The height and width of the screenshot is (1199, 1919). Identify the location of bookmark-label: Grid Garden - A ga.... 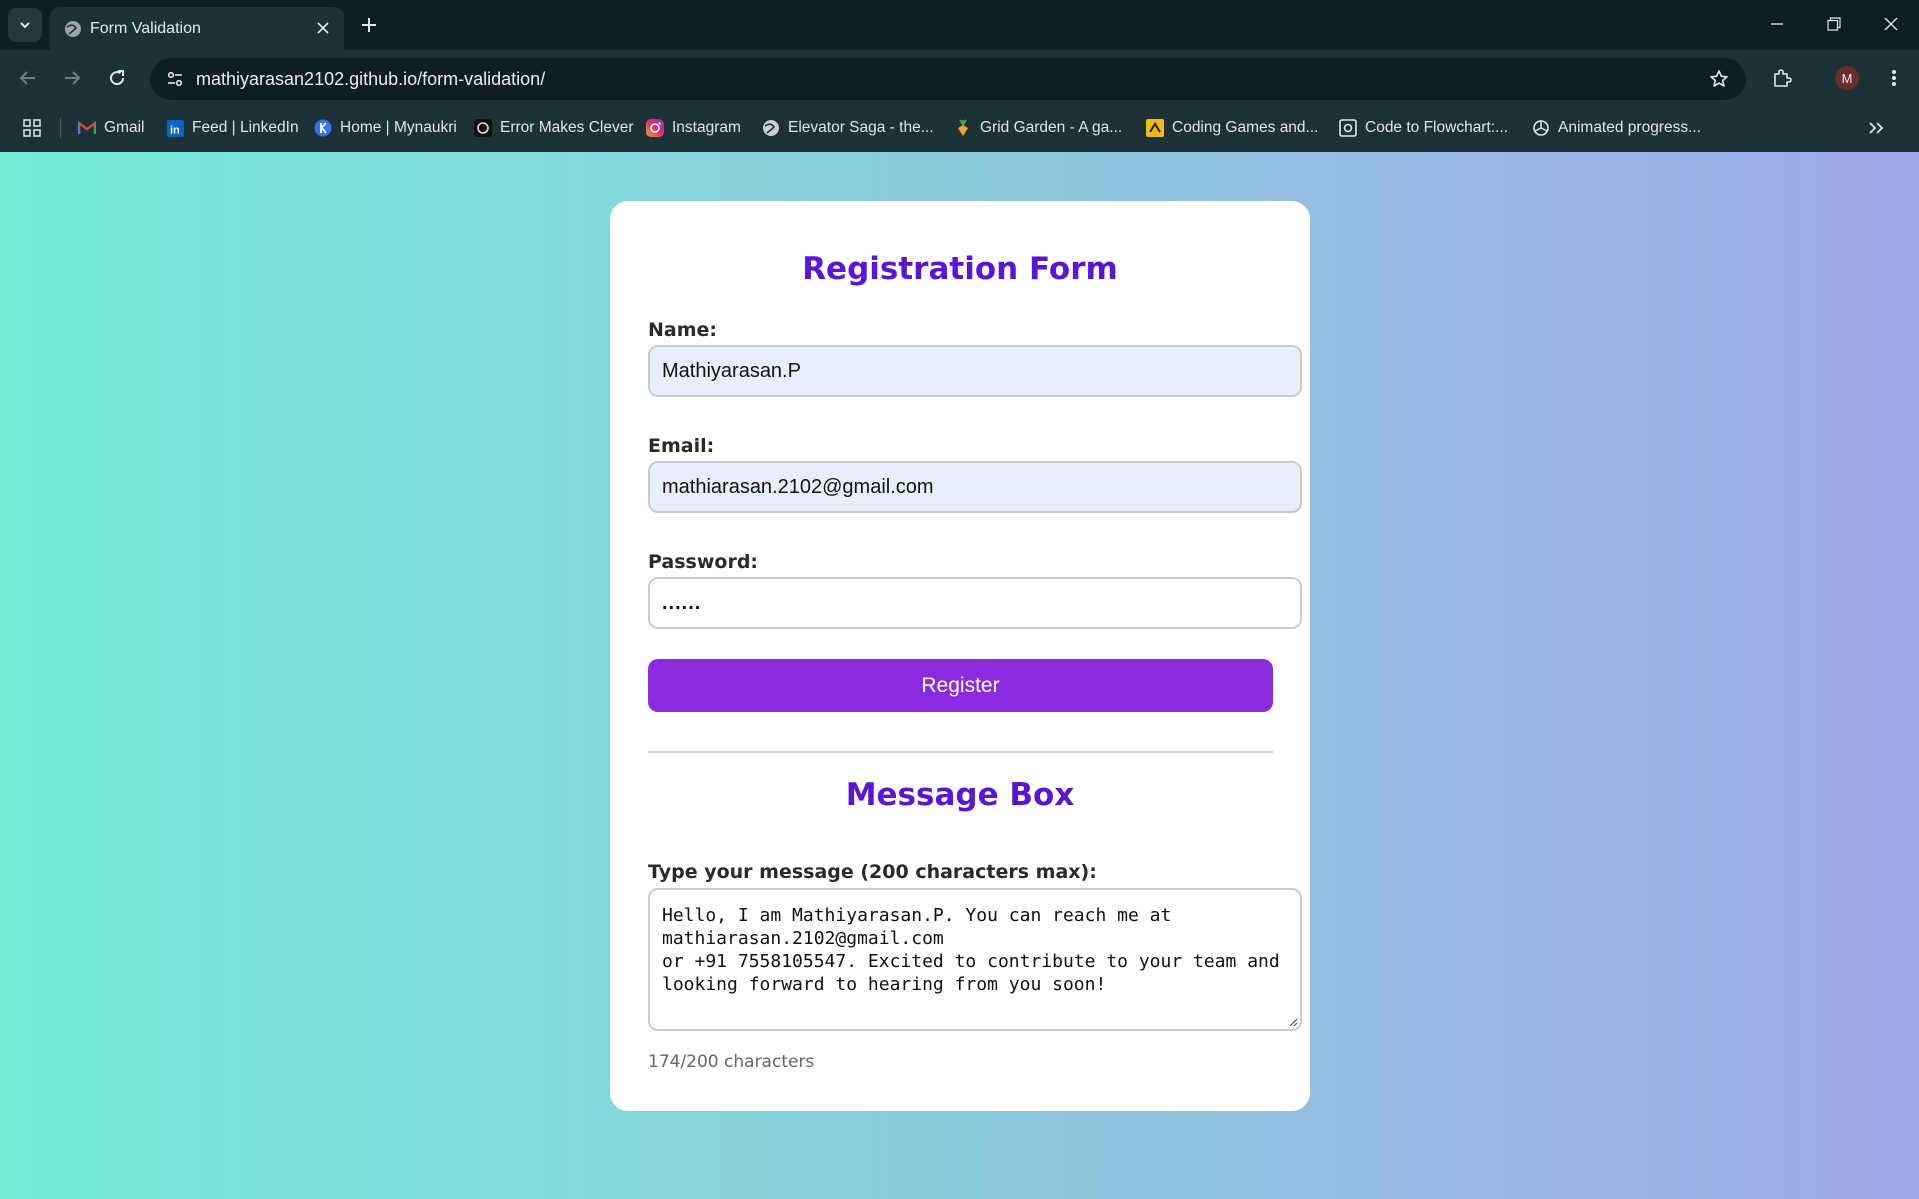
(1051, 127).